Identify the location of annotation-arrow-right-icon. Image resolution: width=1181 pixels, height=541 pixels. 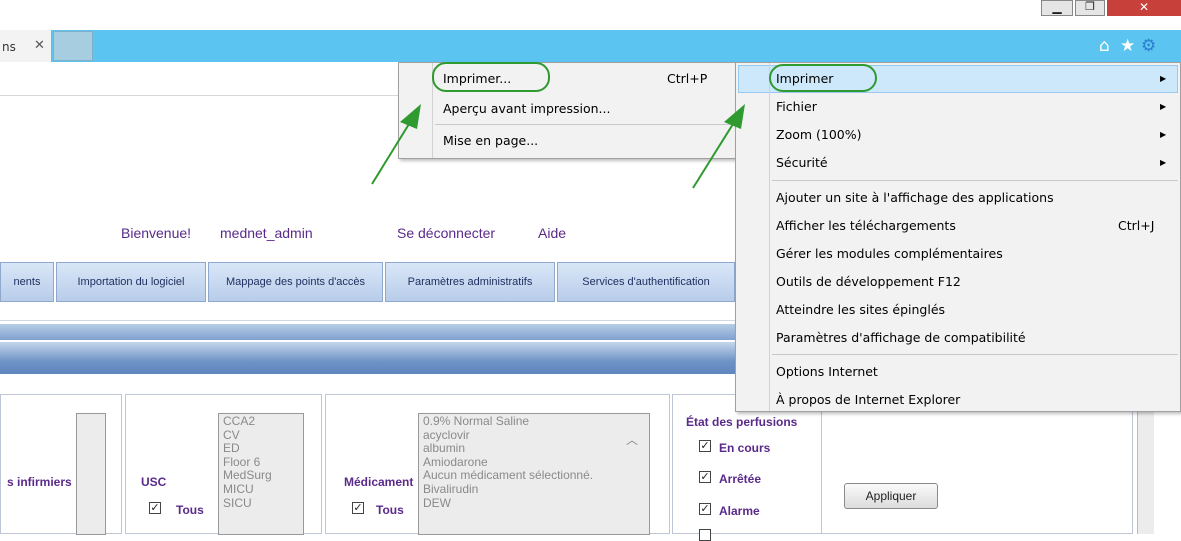
(718, 146).